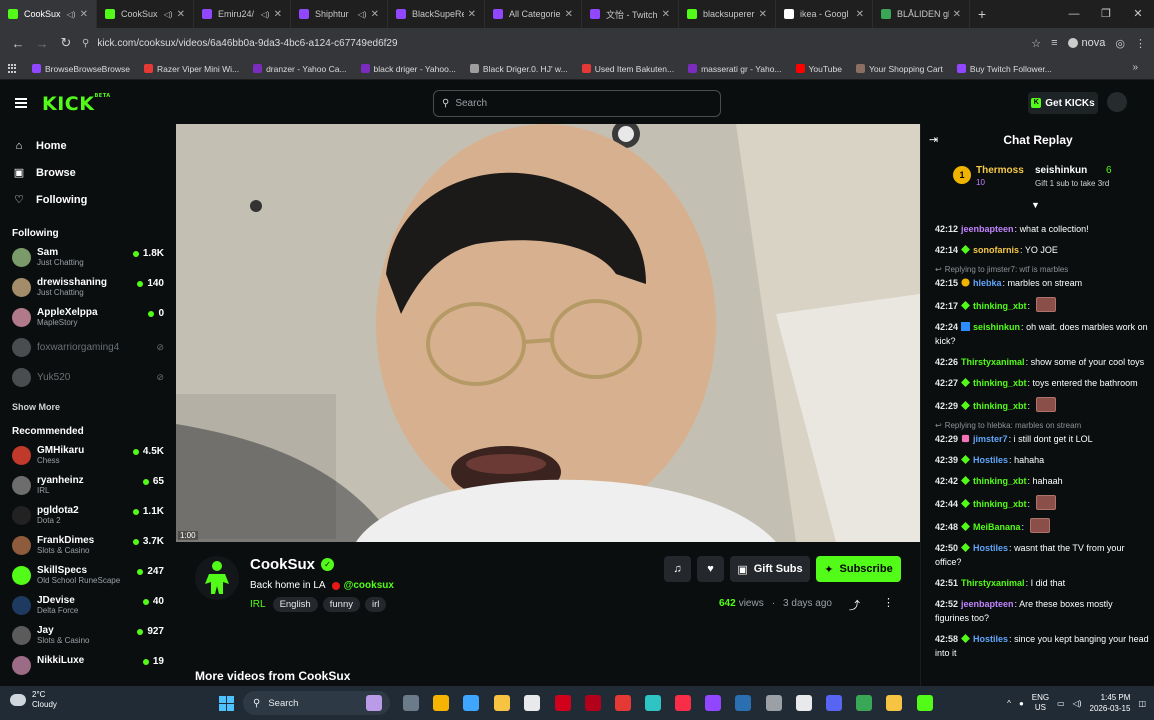 The height and width of the screenshot is (720, 1154). What do you see at coordinates (88, 666) in the screenshot?
I see `channel-item: NikkiLuxe 19` at bounding box center [88, 666].